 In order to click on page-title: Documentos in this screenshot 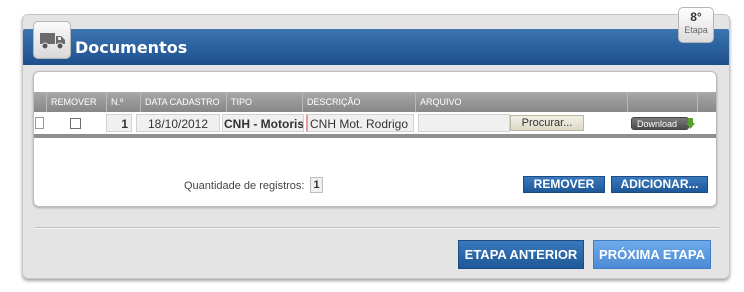, I will do `click(131, 47)`.